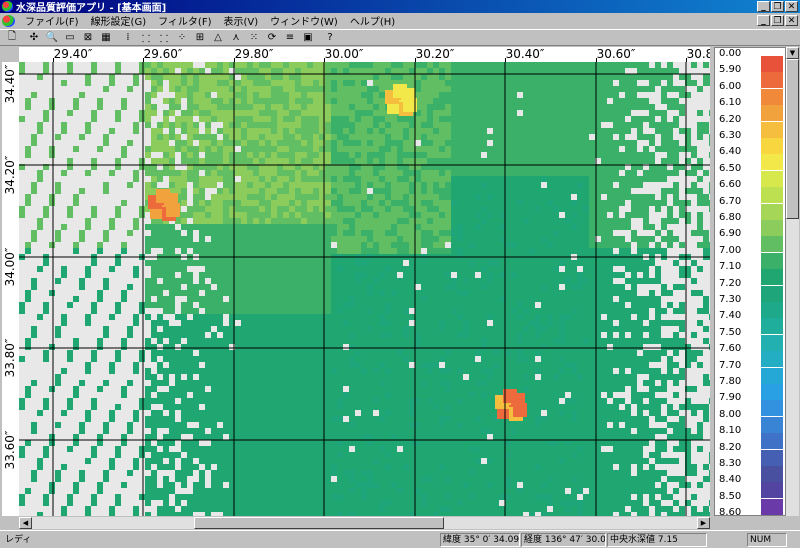 Image resolution: width=800 pixels, height=548 pixels. I want to click on blue-grid-icon: ⊞, so click(200, 37).